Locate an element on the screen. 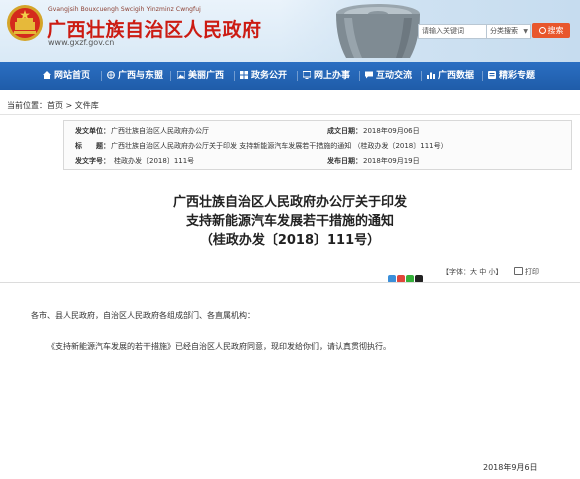 This screenshot has height=479, width=580. nav-item-label: 互动交流 is located at coordinates (394, 76).